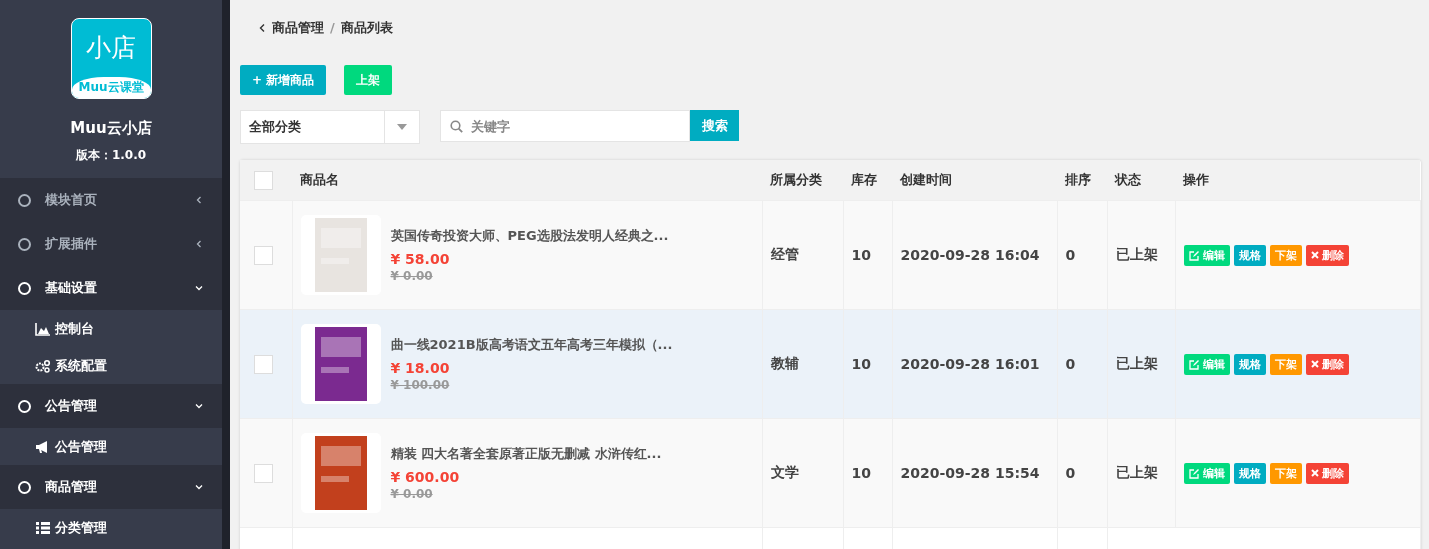 The height and width of the screenshot is (549, 1429). Describe the element at coordinates (111, 128) in the screenshot. I see `app-name: Muu云小店` at that location.